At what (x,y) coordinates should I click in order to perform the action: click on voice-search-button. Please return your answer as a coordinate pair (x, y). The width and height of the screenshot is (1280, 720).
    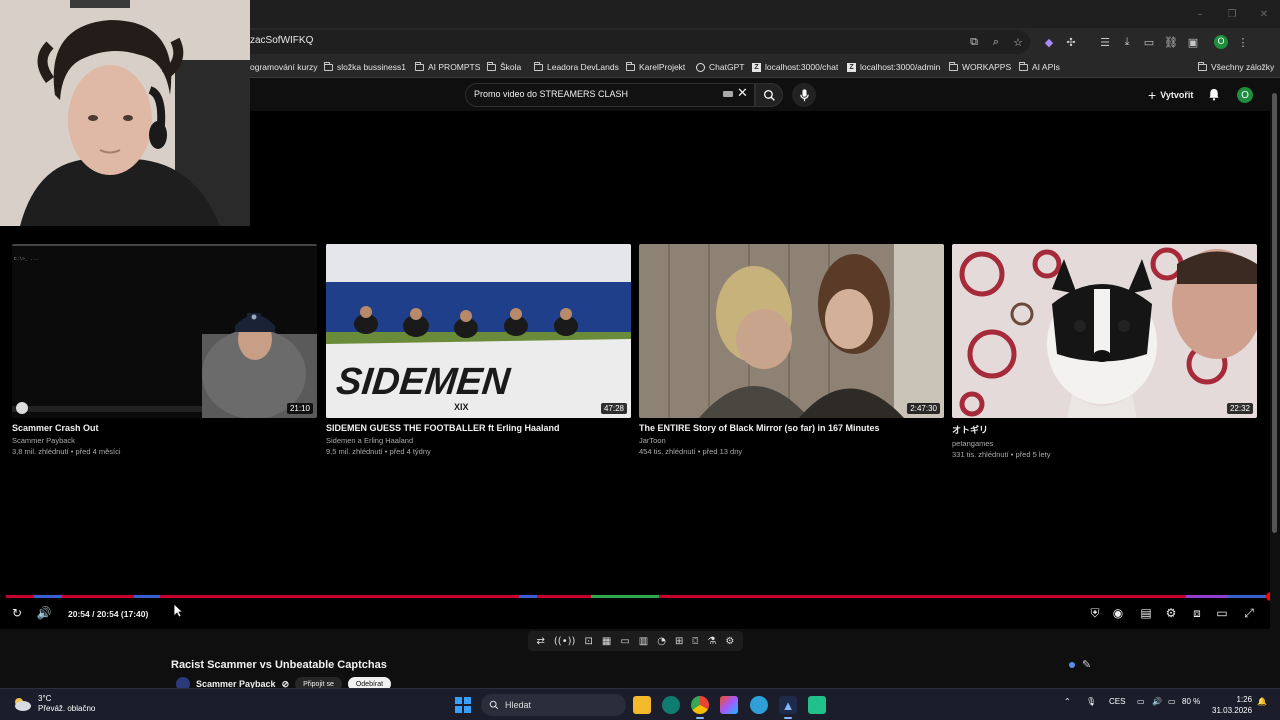
    Looking at the image, I should click on (804, 95).